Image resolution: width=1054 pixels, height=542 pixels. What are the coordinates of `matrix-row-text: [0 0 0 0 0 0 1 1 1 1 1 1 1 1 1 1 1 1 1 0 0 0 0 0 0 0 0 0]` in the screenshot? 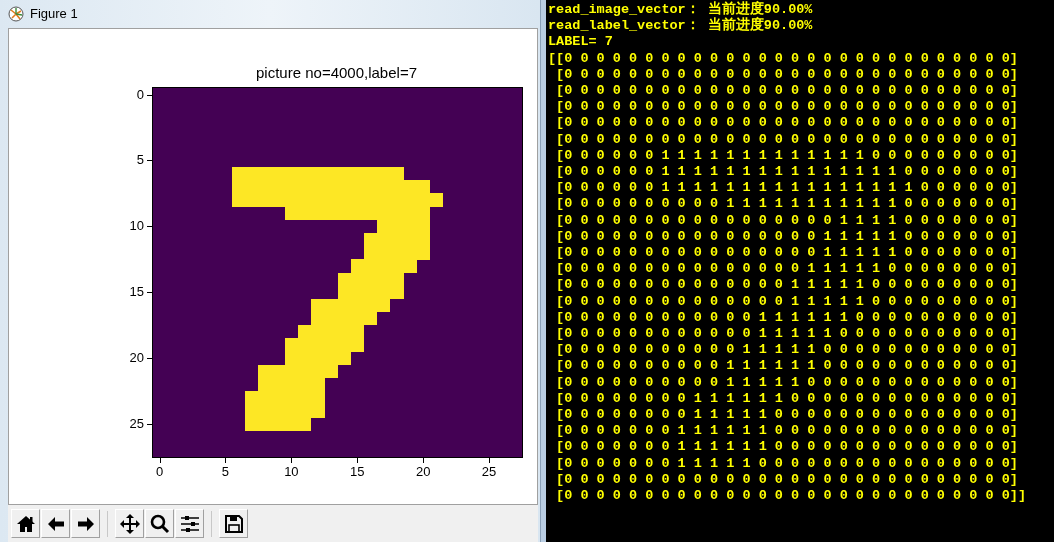 It's located at (787, 156).